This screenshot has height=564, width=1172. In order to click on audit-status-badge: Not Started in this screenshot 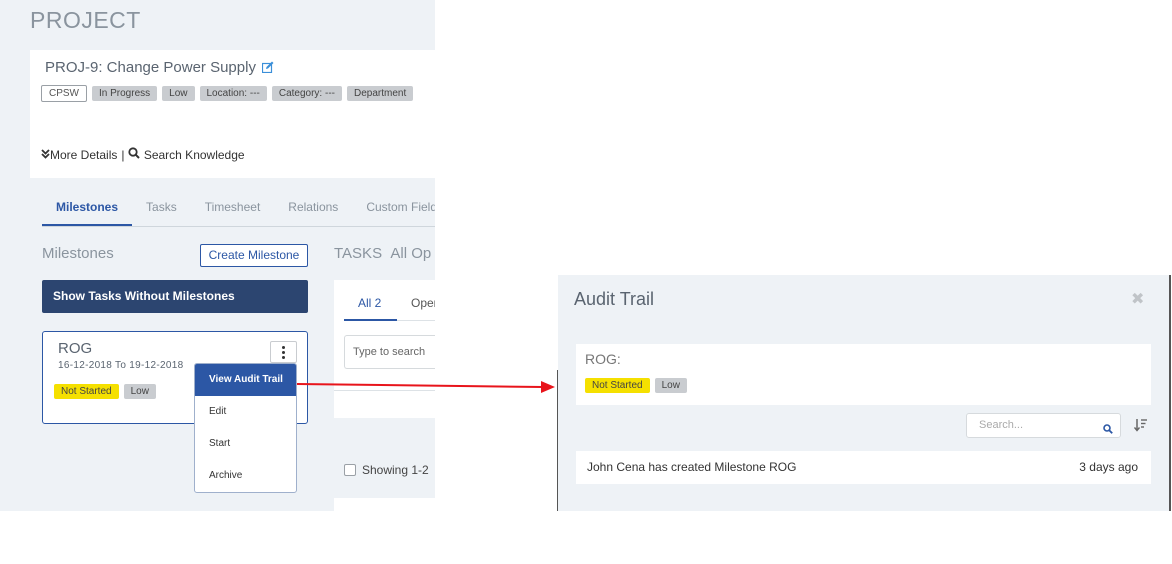, I will do `click(617, 385)`.